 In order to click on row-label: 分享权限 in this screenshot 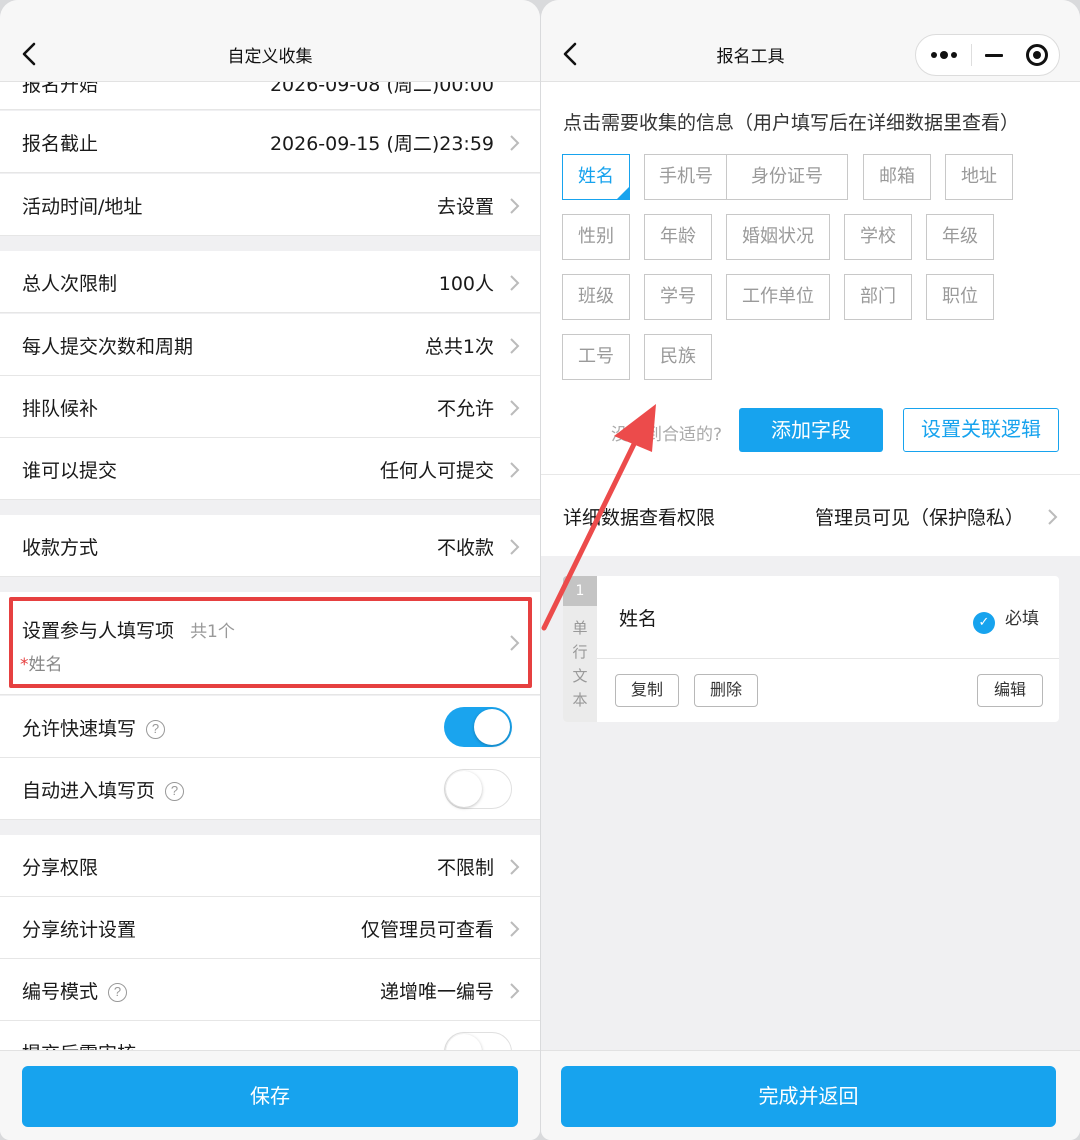, I will do `click(60, 868)`.